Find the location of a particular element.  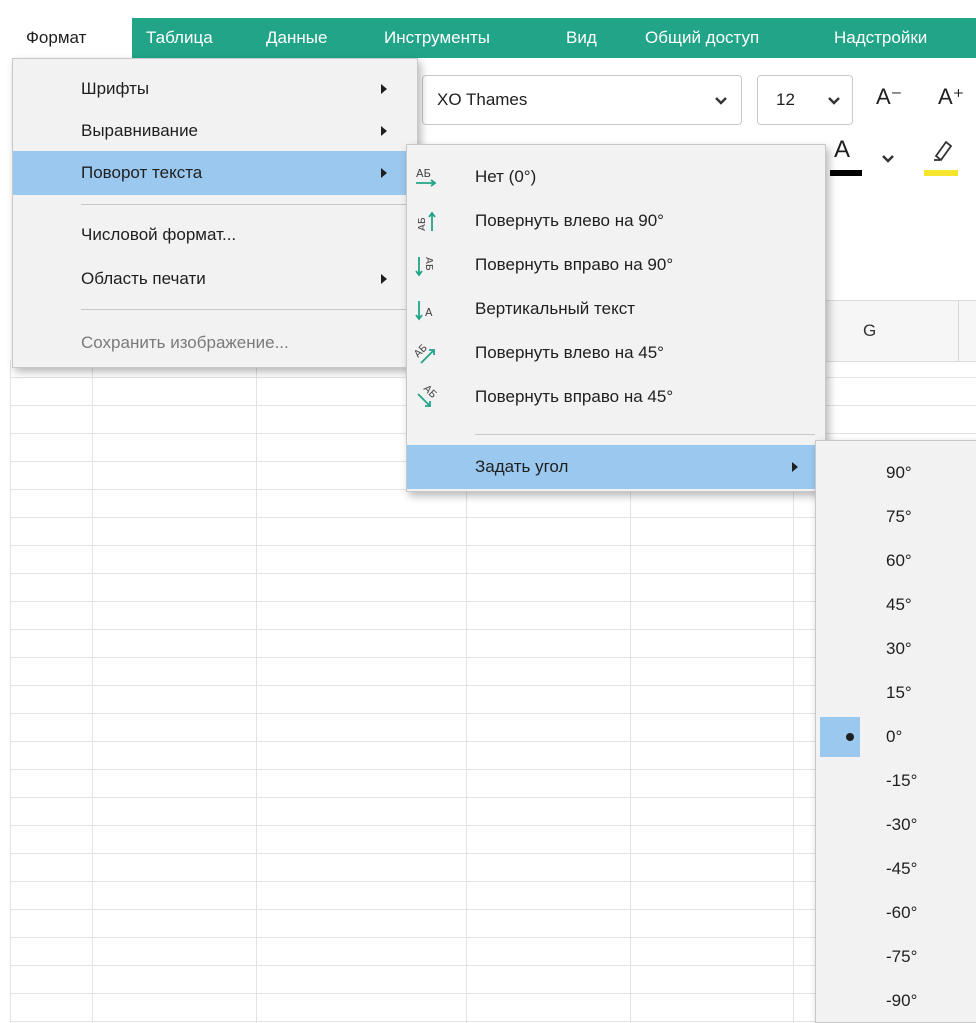

rotate-left-90-icon: АБ is located at coordinates (426, 221).